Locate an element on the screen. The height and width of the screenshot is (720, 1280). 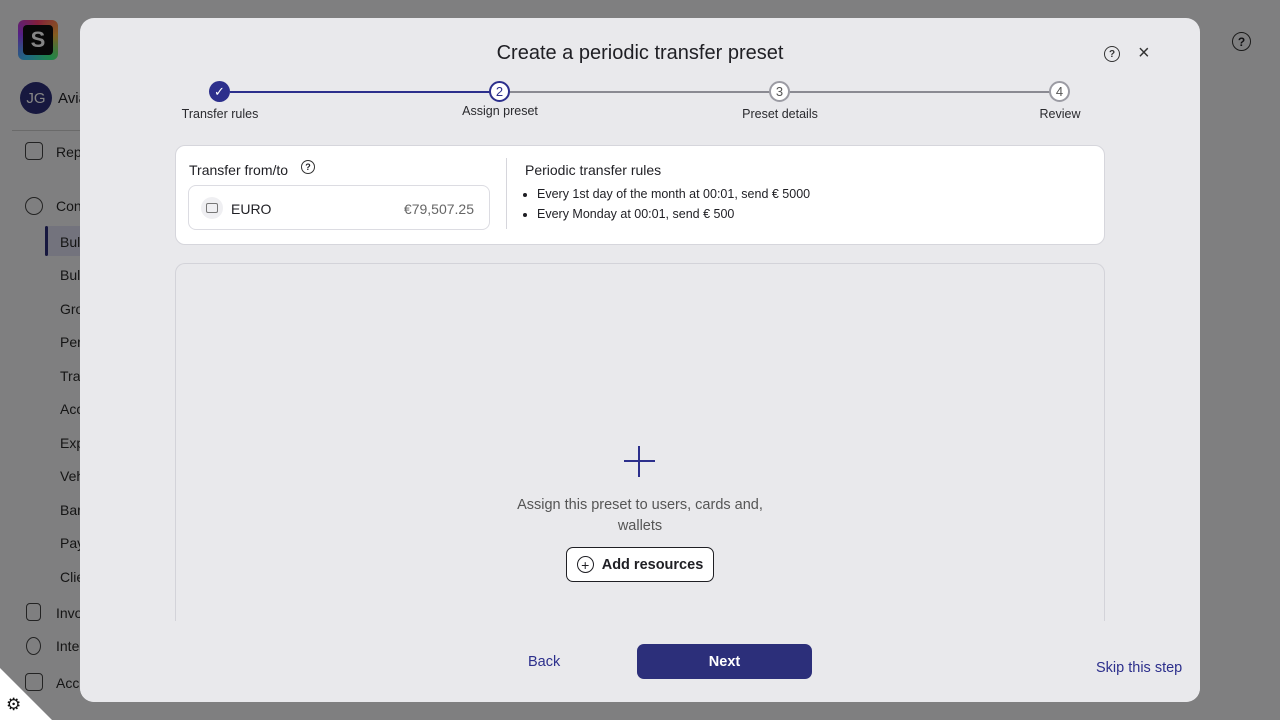
wallet-balance: €79,507.25 is located at coordinates (438, 209).